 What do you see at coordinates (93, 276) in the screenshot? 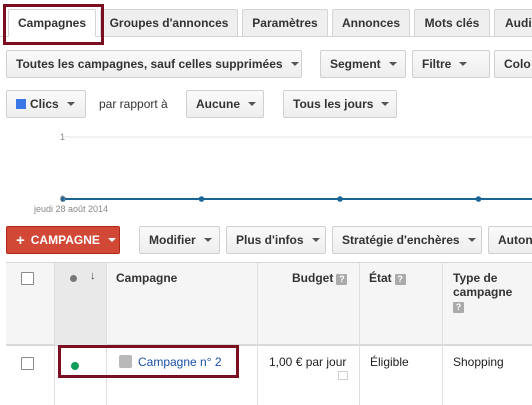
I see `sort-down-icon: ↓` at bounding box center [93, 276].